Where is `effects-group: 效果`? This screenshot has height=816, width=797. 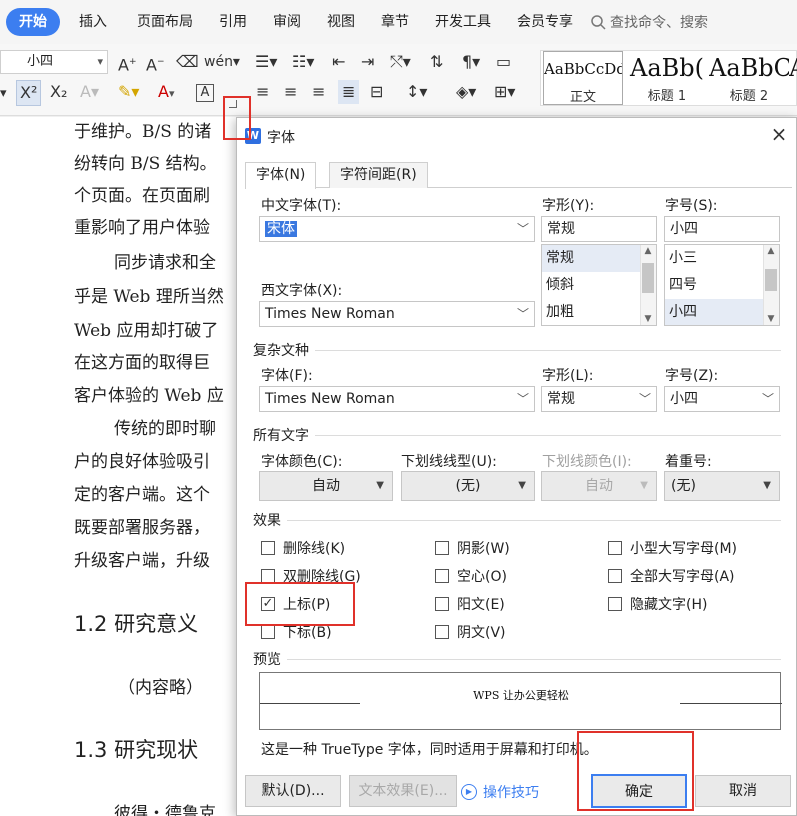 effects-group: 效果 is located at coordinates (267, 521).